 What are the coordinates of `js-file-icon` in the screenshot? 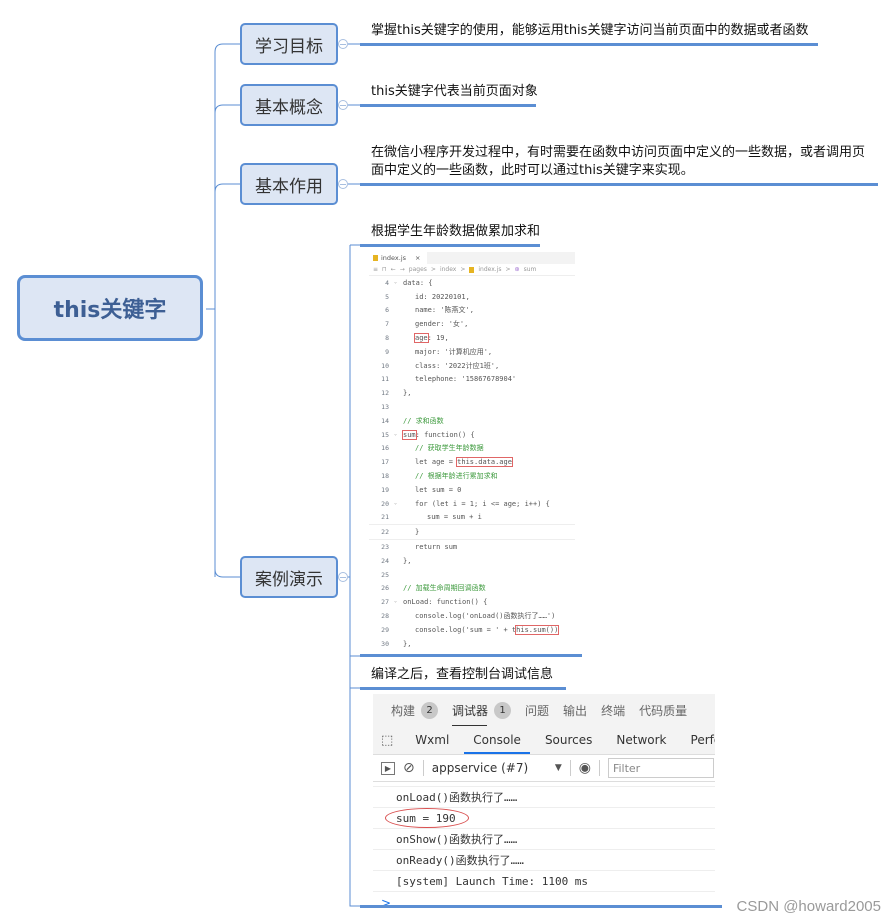 It's located at (472, 269).